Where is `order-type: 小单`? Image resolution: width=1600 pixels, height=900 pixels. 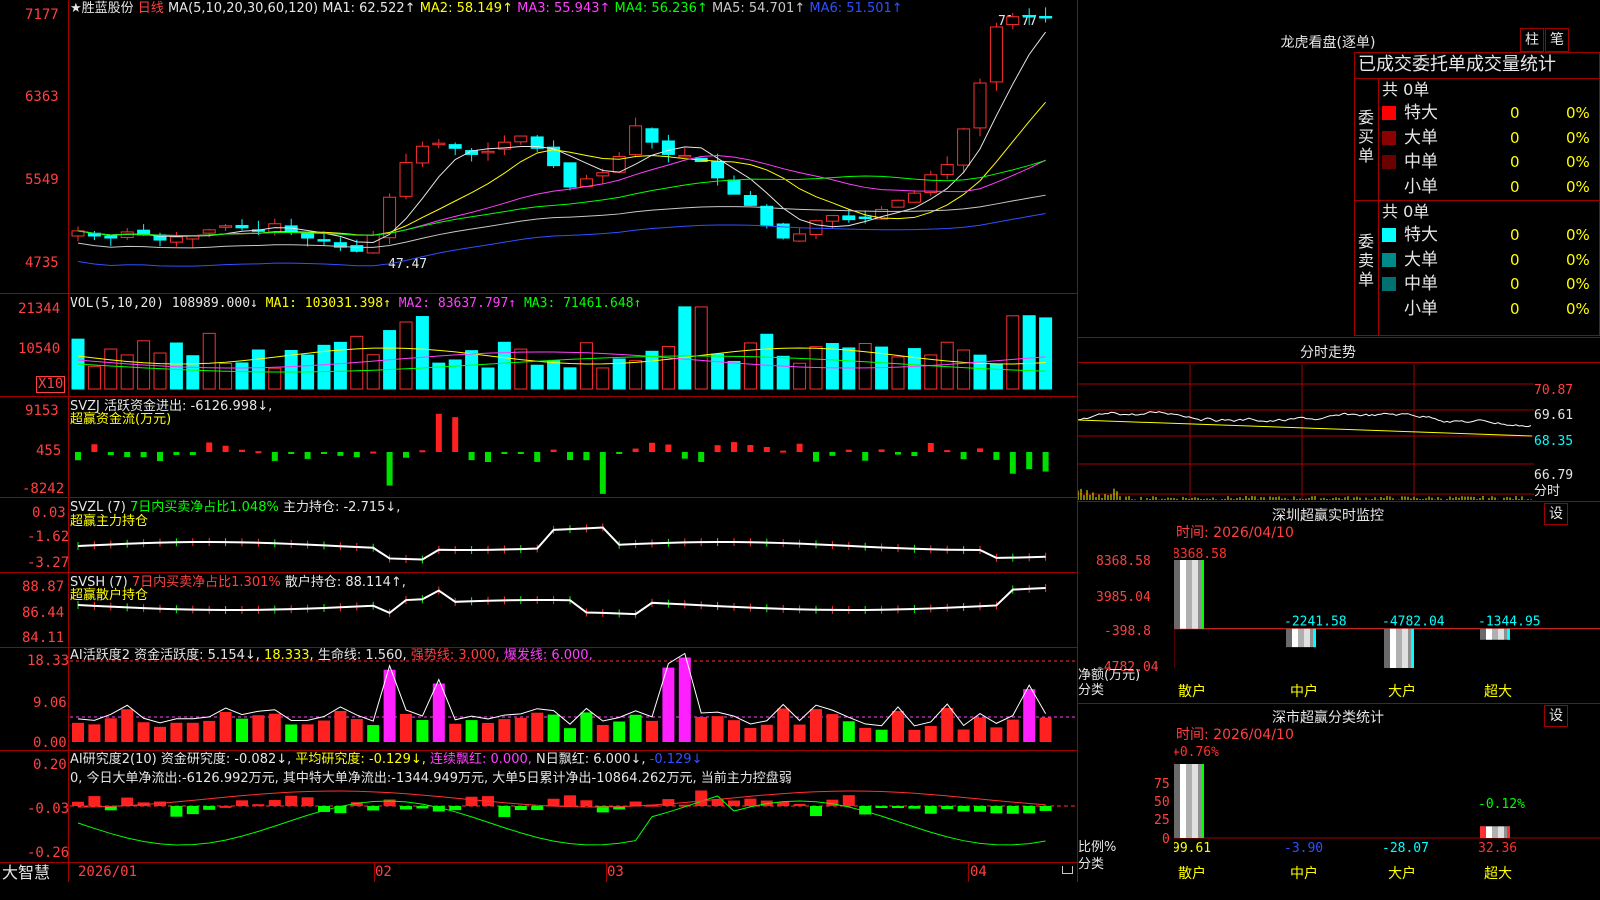
order-type: 小单 is located at coordinates (1421, 186).